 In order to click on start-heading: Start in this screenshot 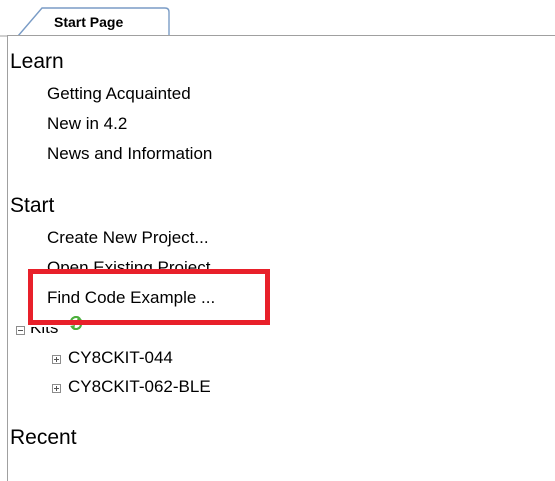, I will do `click(32, 205)`.